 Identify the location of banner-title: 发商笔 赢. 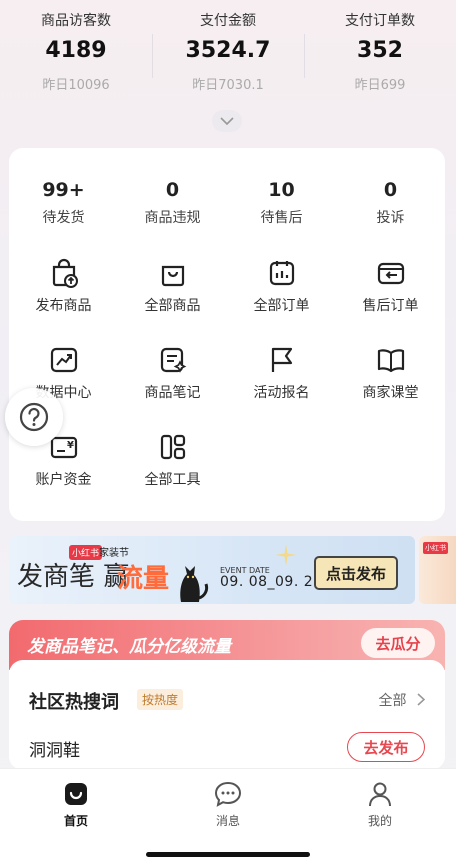
(73, 577).